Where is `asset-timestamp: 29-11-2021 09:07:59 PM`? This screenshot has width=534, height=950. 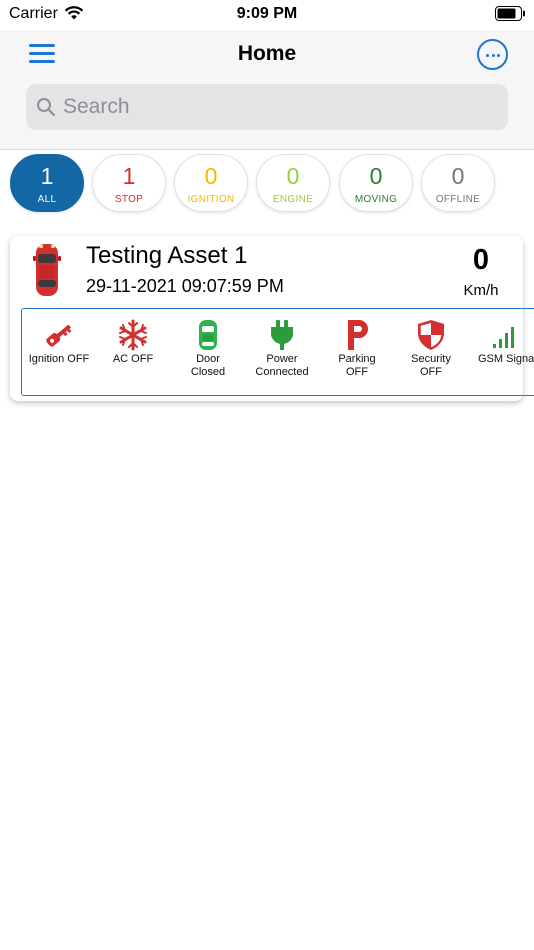
asset-timestamp: 29-11-2021 09:07:59 PM is located at coordinates (185, 286).